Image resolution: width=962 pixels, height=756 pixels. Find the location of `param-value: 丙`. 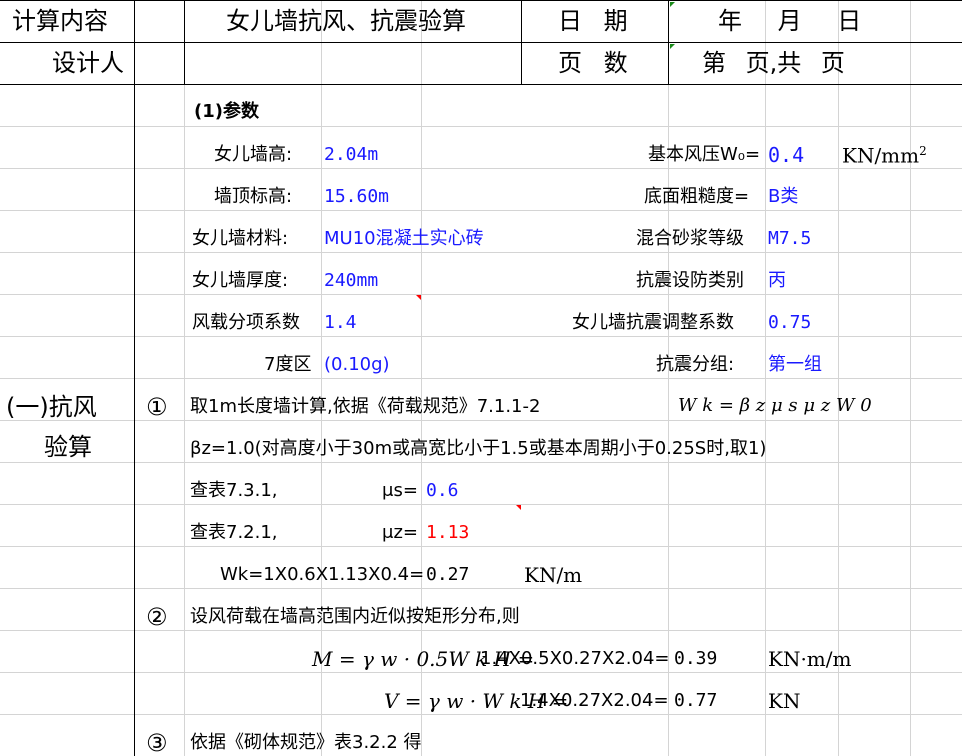

param-value: 丙 is located at coordinates (777, 281).